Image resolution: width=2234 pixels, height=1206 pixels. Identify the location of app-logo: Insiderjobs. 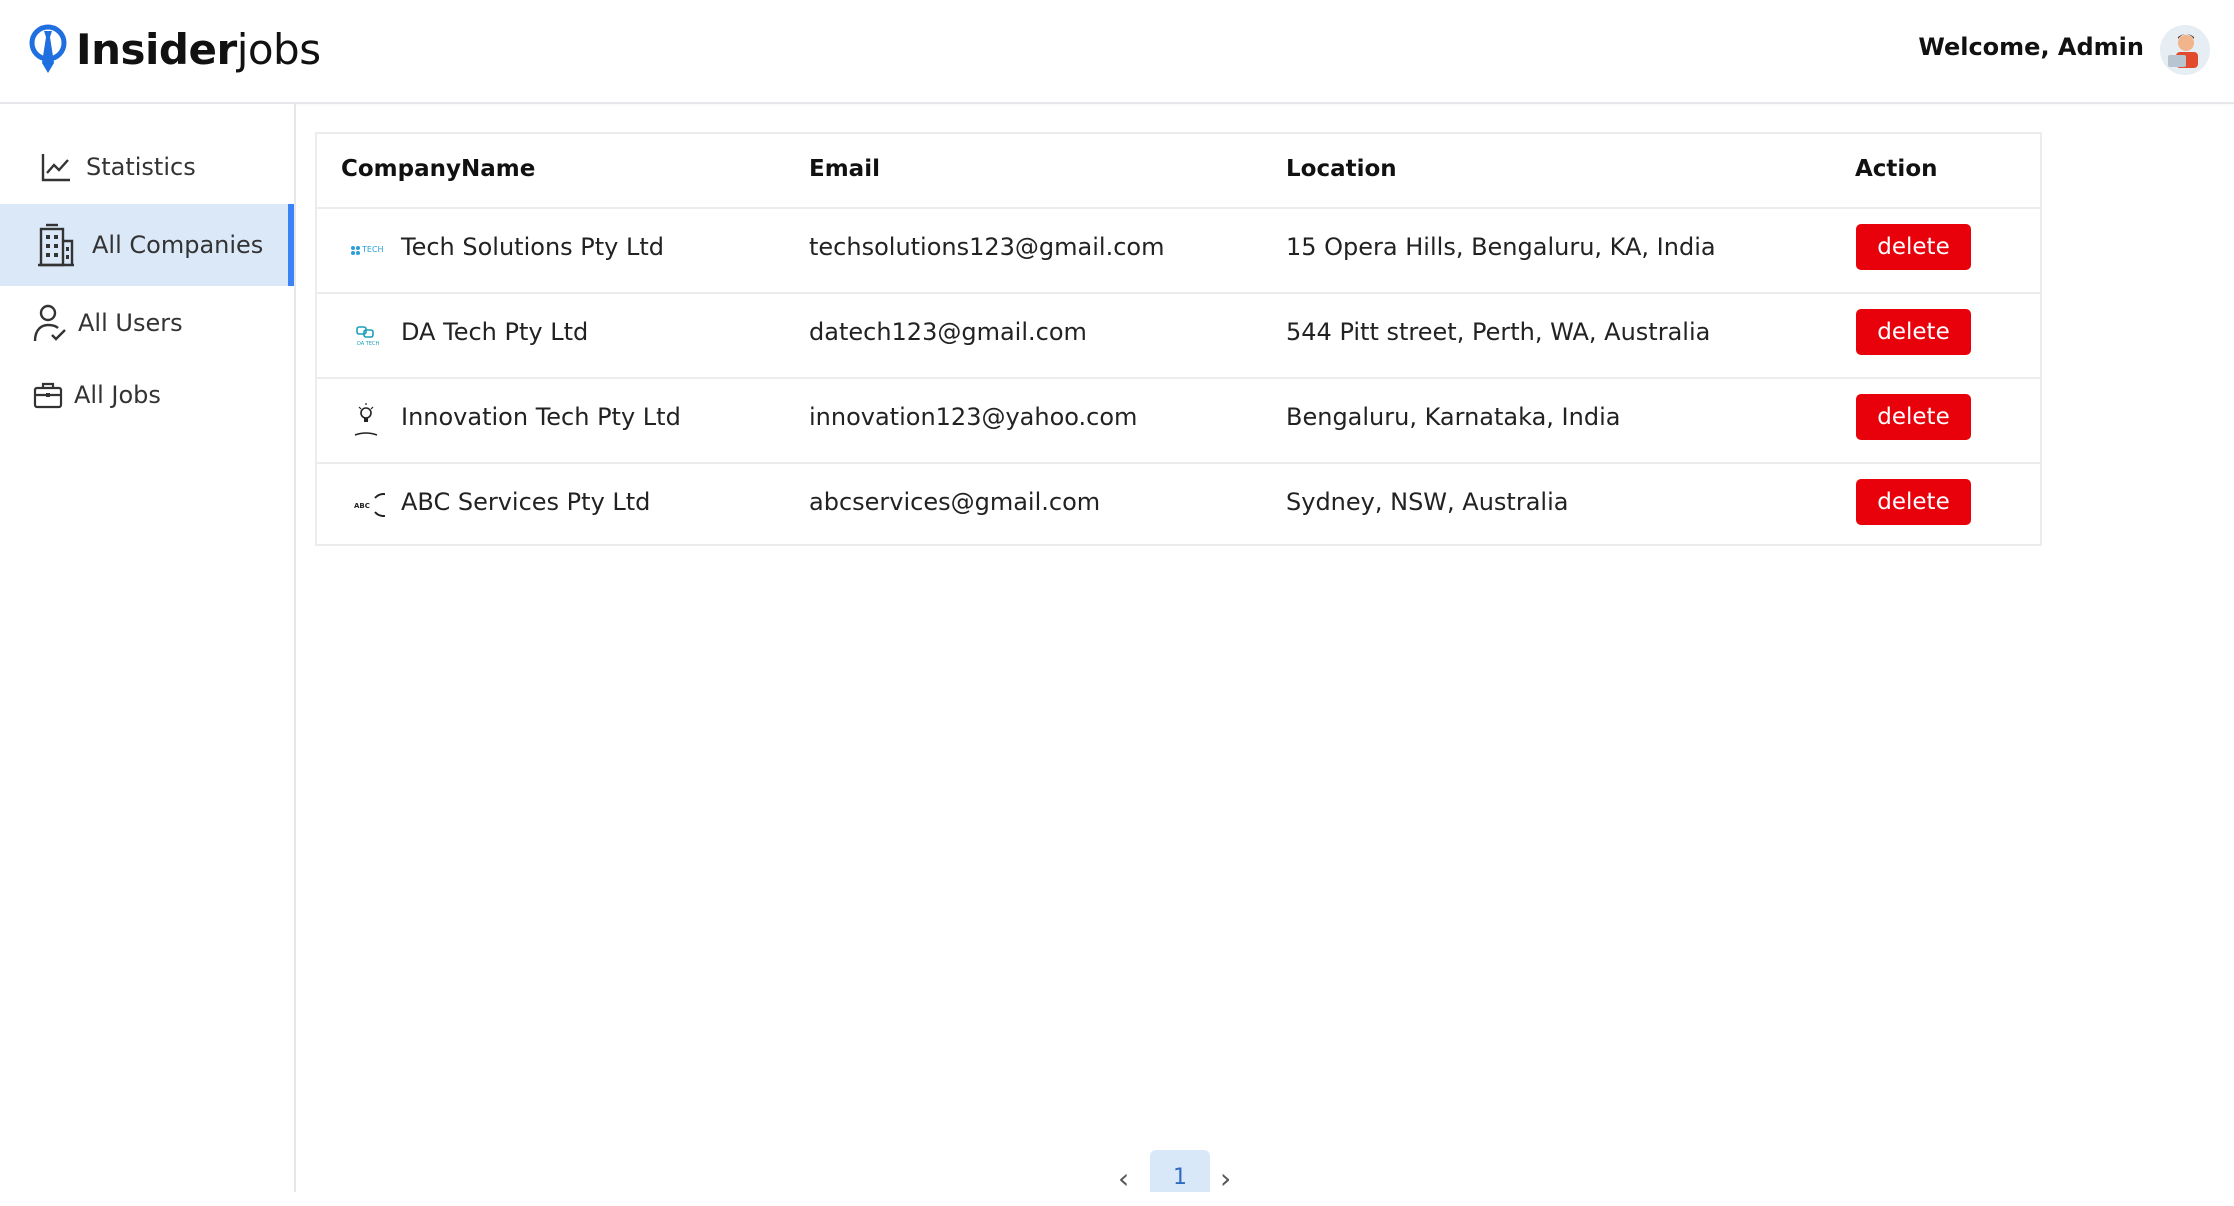
(174, 50).